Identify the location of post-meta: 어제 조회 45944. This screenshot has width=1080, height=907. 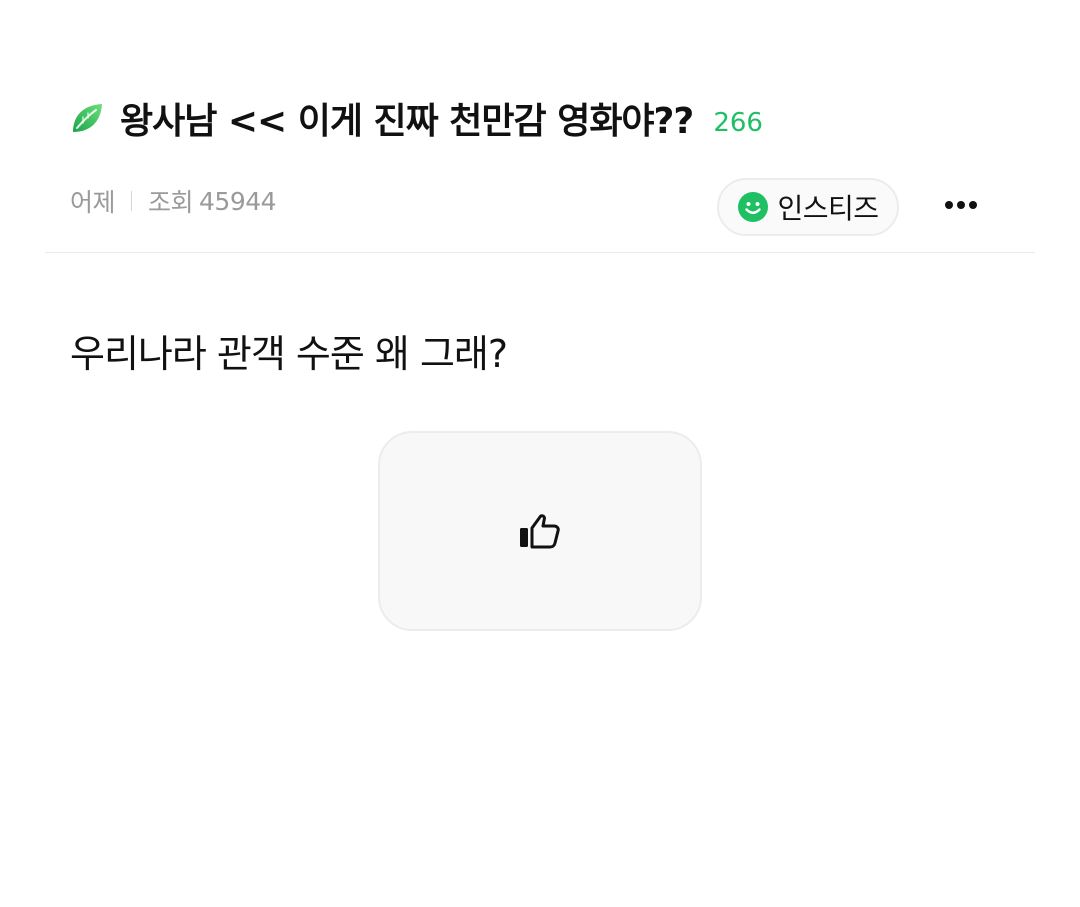
(173, 201).